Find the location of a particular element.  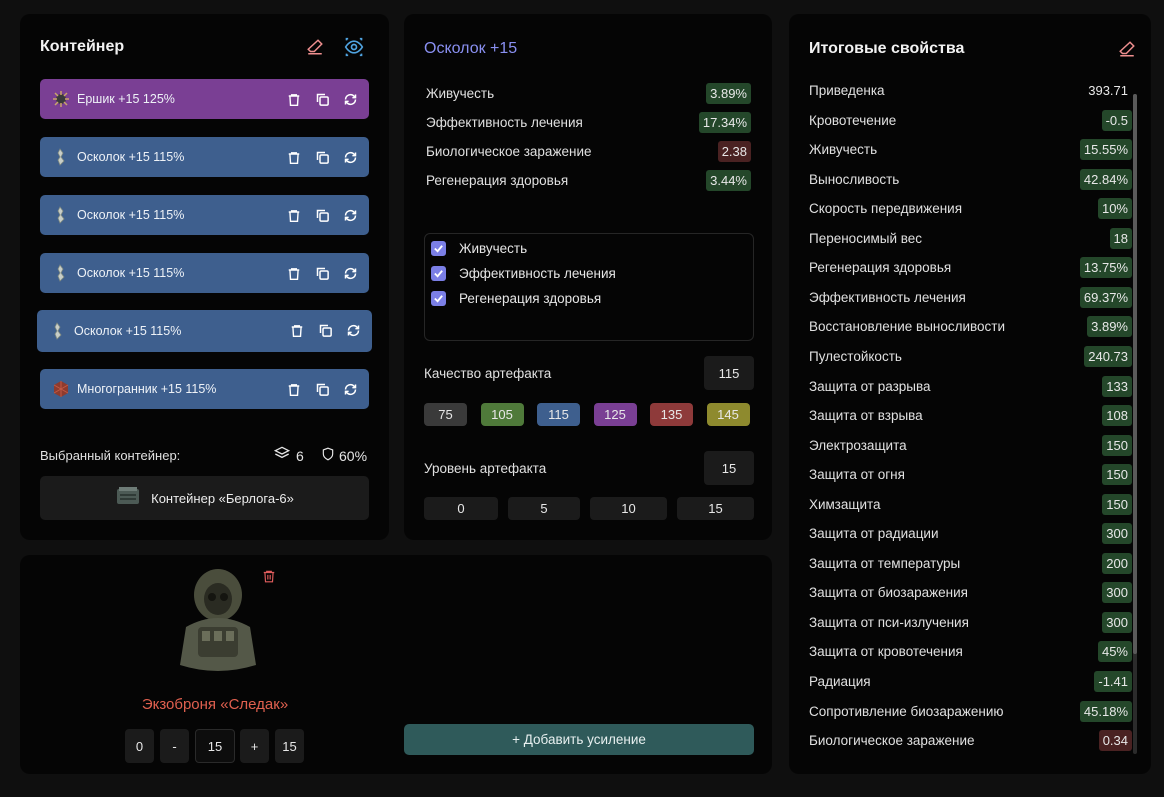

quality-option-button: 105 is located at coordinates (502, 414).